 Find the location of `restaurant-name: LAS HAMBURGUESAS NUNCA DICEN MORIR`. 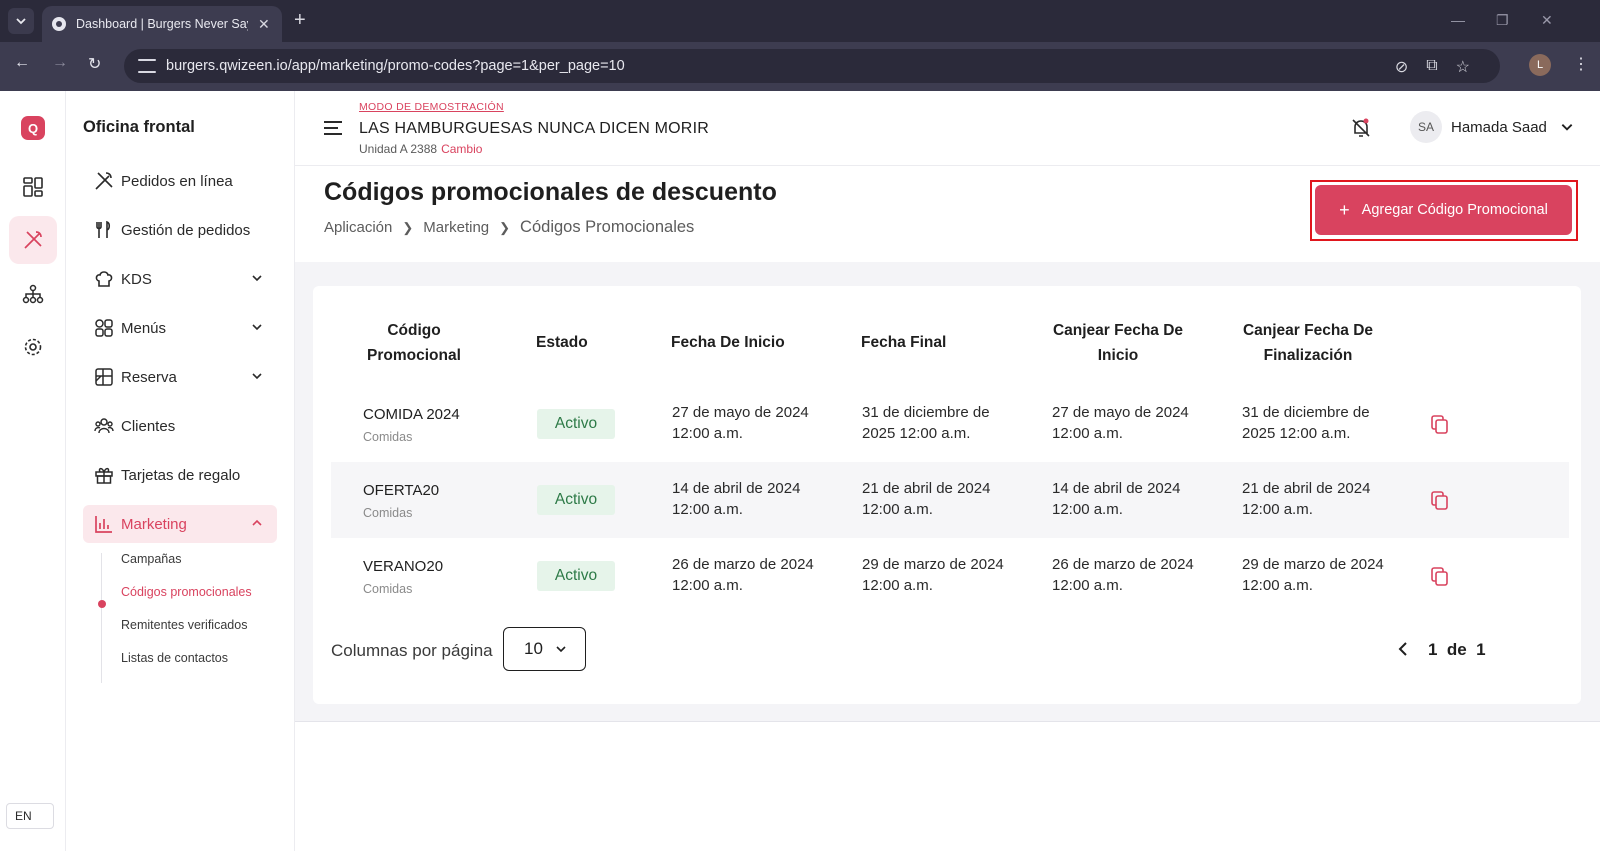

restaurant-name: LAS HAMBURGUESAS NUNCA DICEN MORIR is located at coordinates (534, 128).